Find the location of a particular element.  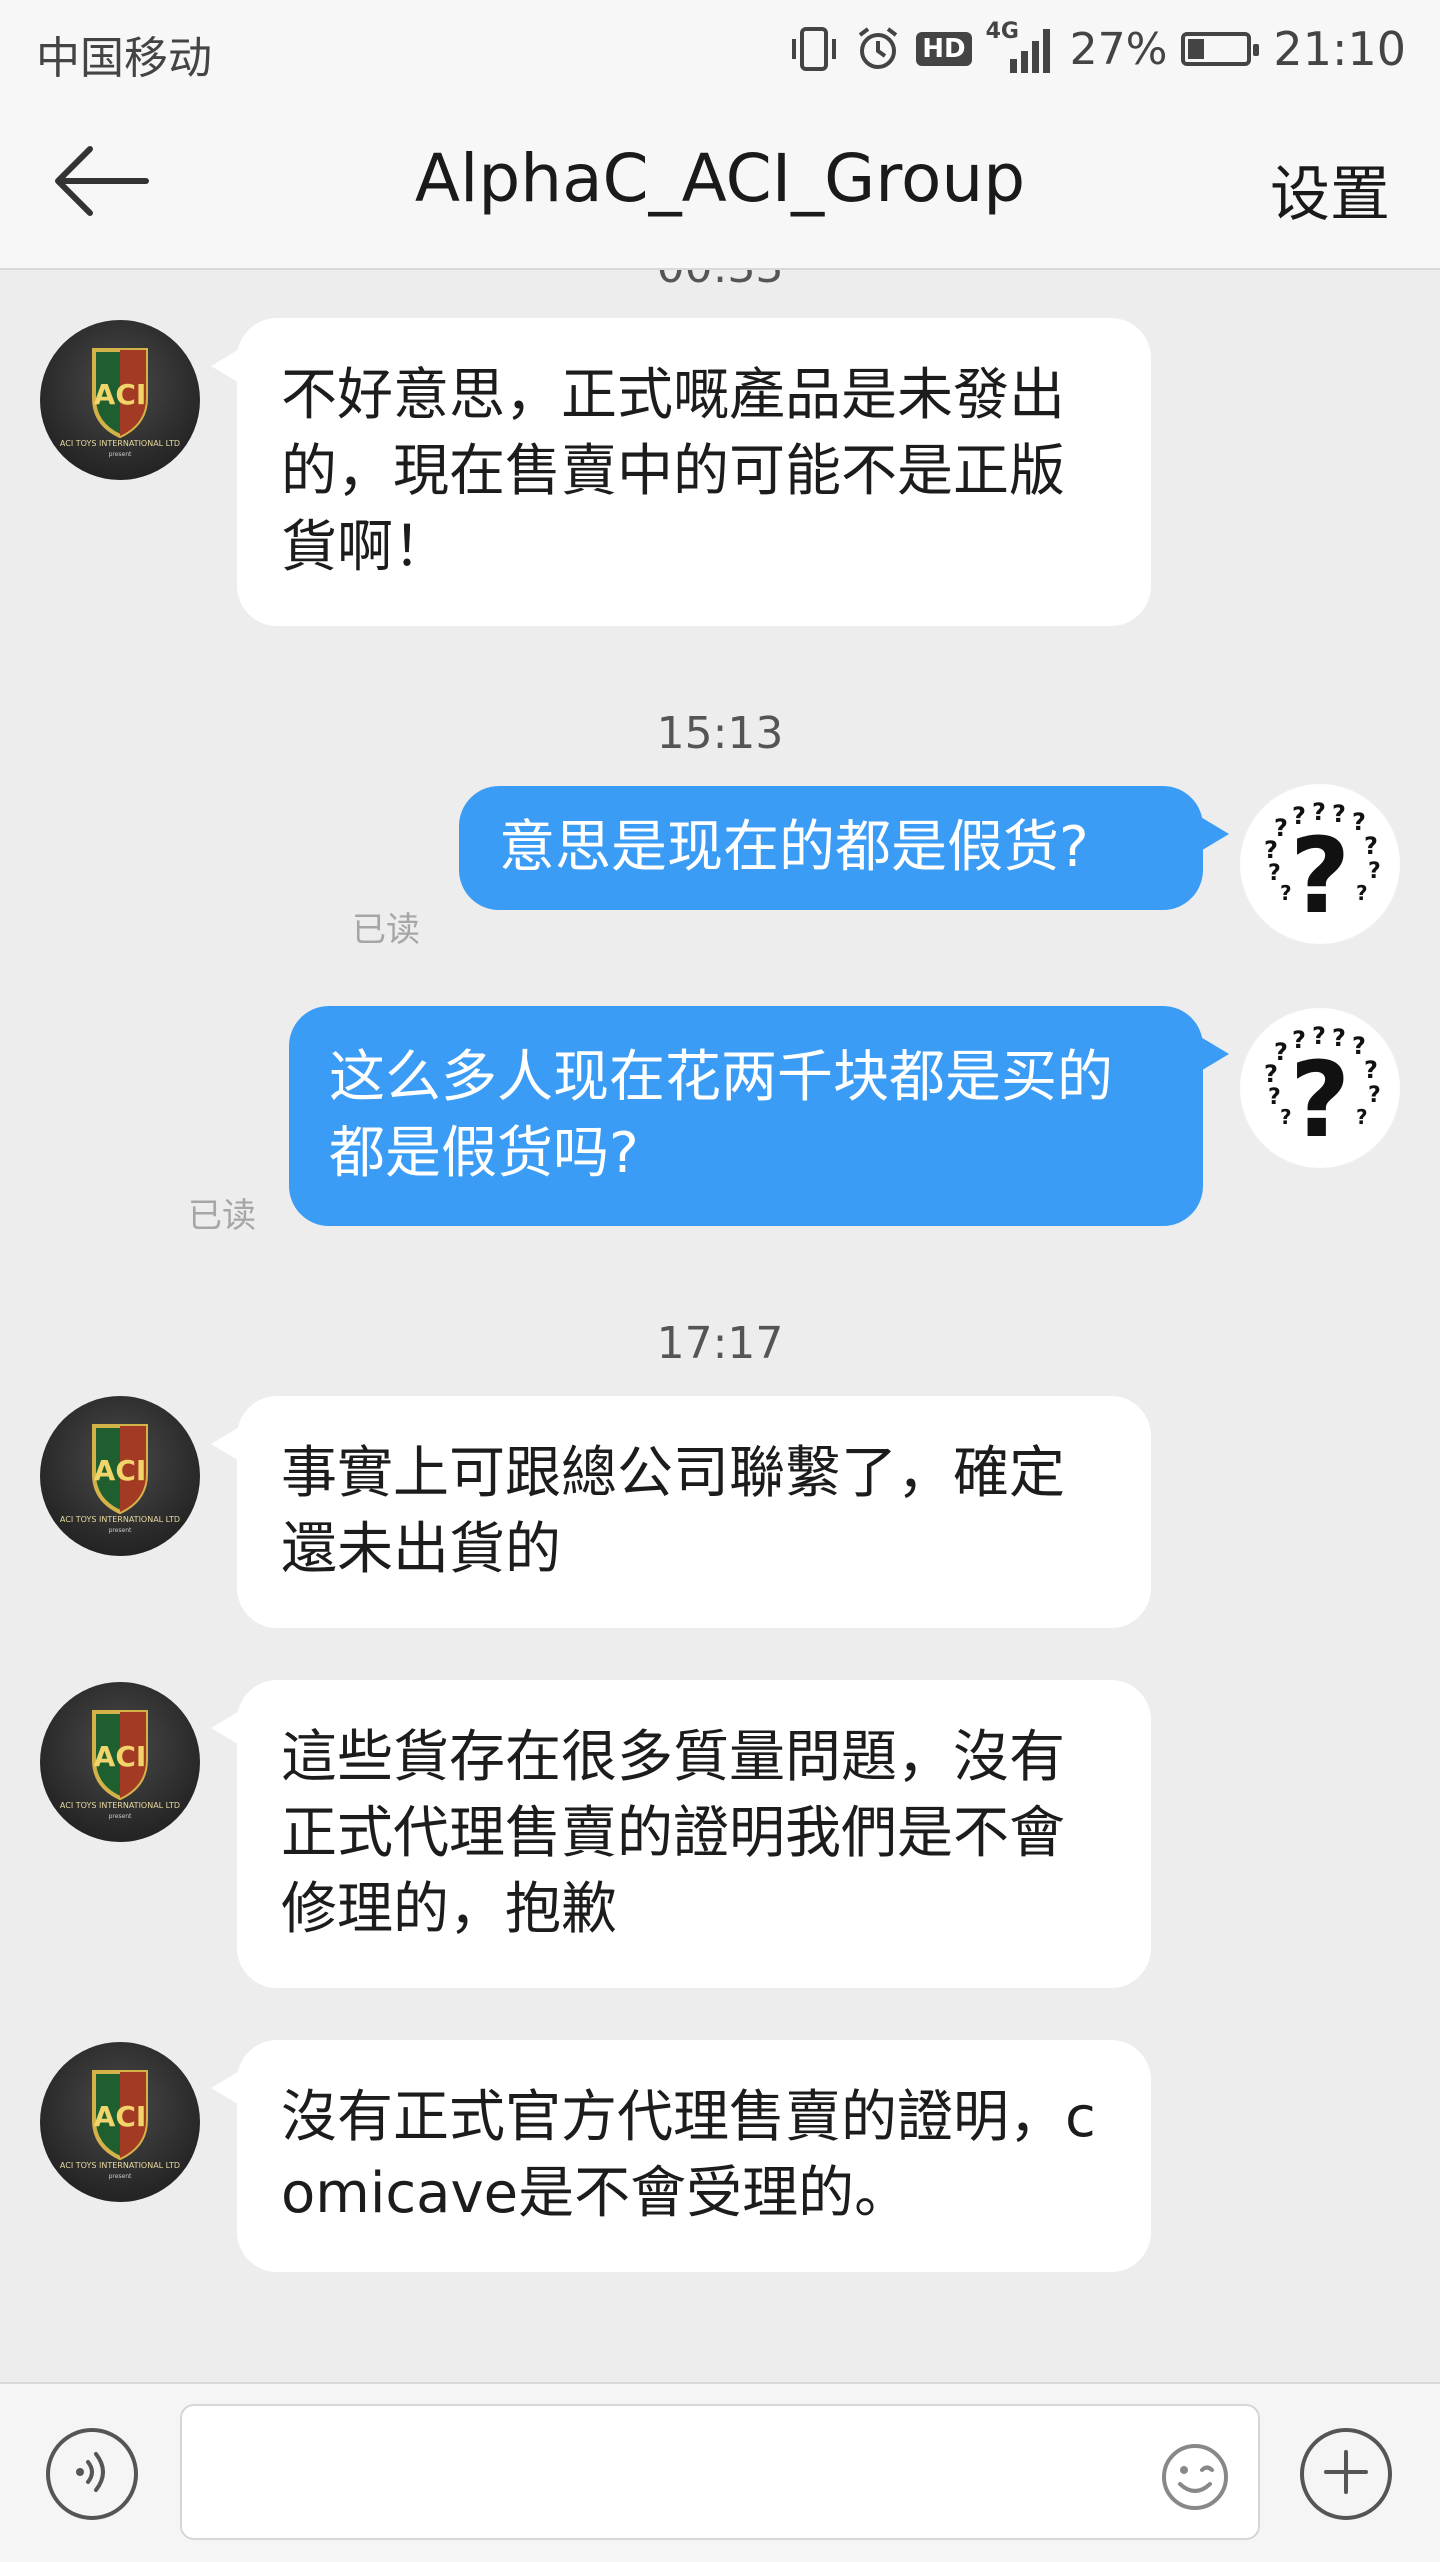

add-attachment-button is located at coordinates (1346, 2474).